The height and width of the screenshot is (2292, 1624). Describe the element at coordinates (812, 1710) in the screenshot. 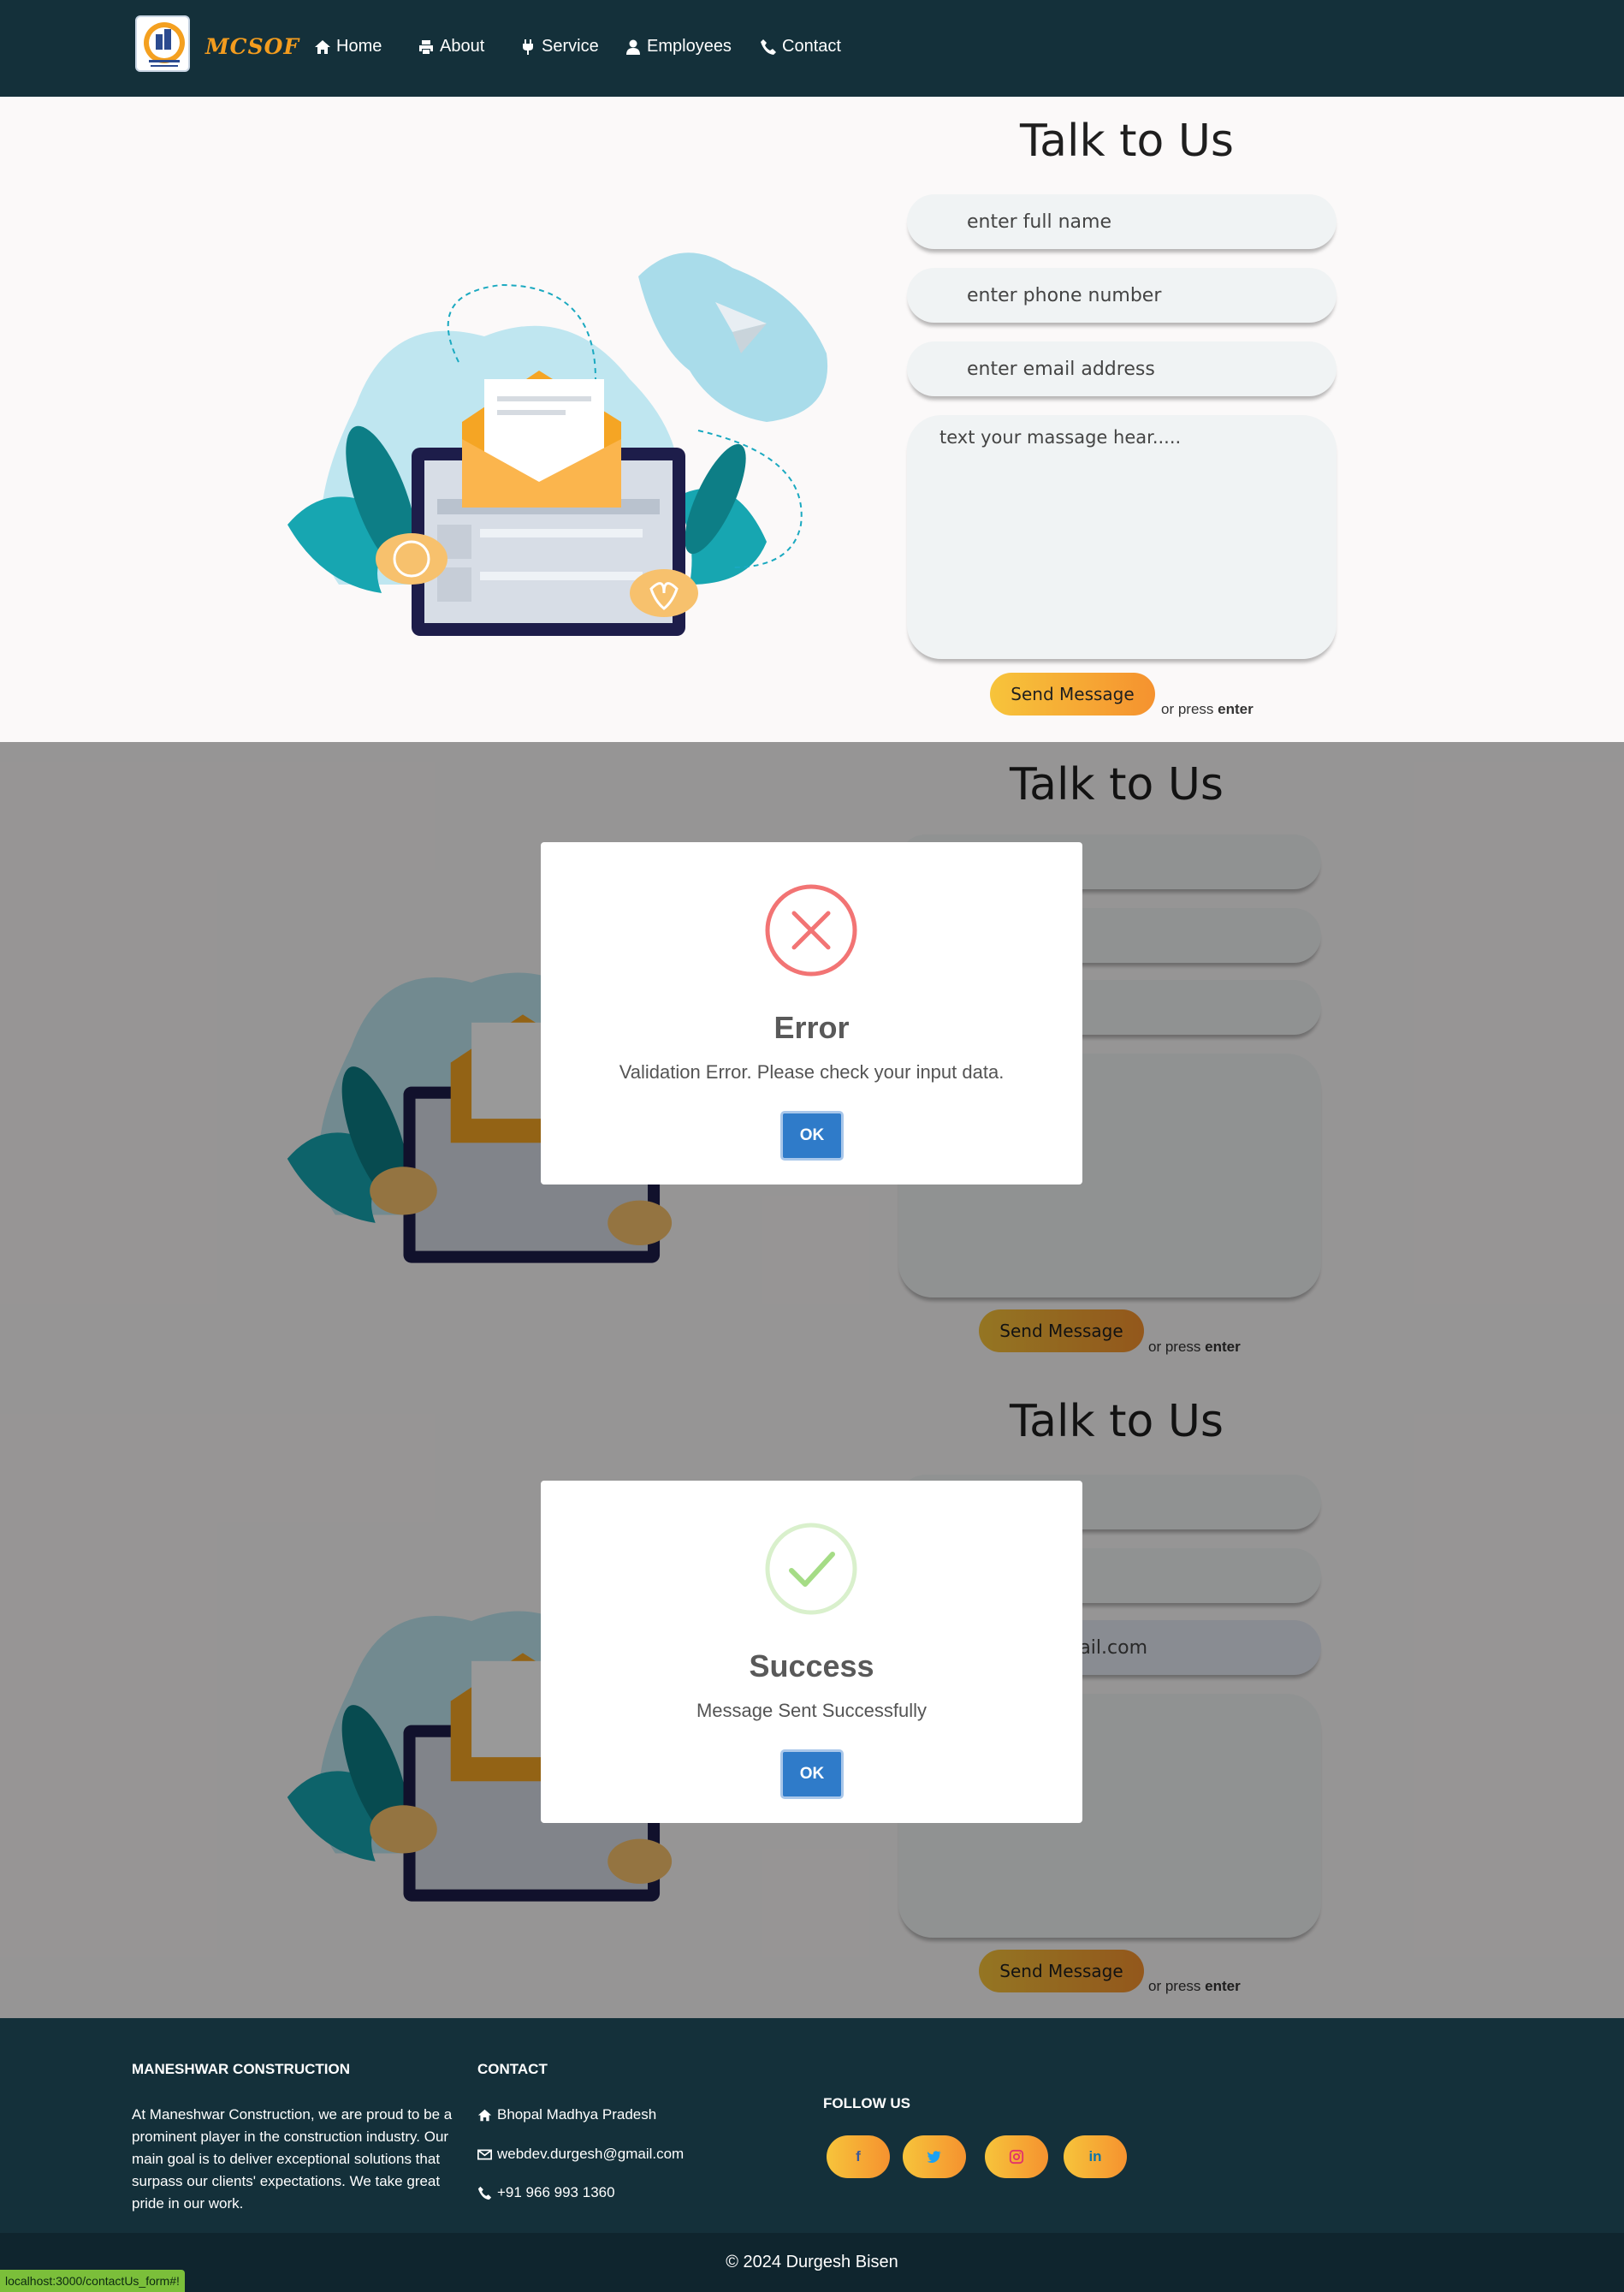

I see `success-message: Message Sent Successfully` at that location.